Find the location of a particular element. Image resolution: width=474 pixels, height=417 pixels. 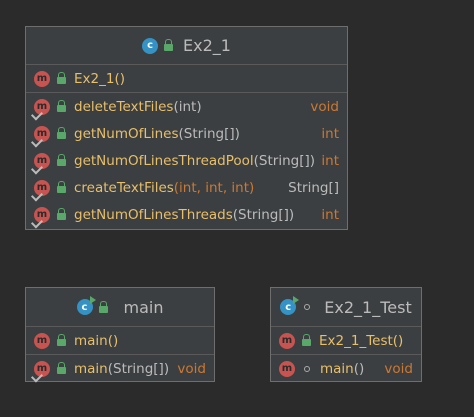

constructor-name: Ex2_1_Test() is located at coordinates (361, 340).